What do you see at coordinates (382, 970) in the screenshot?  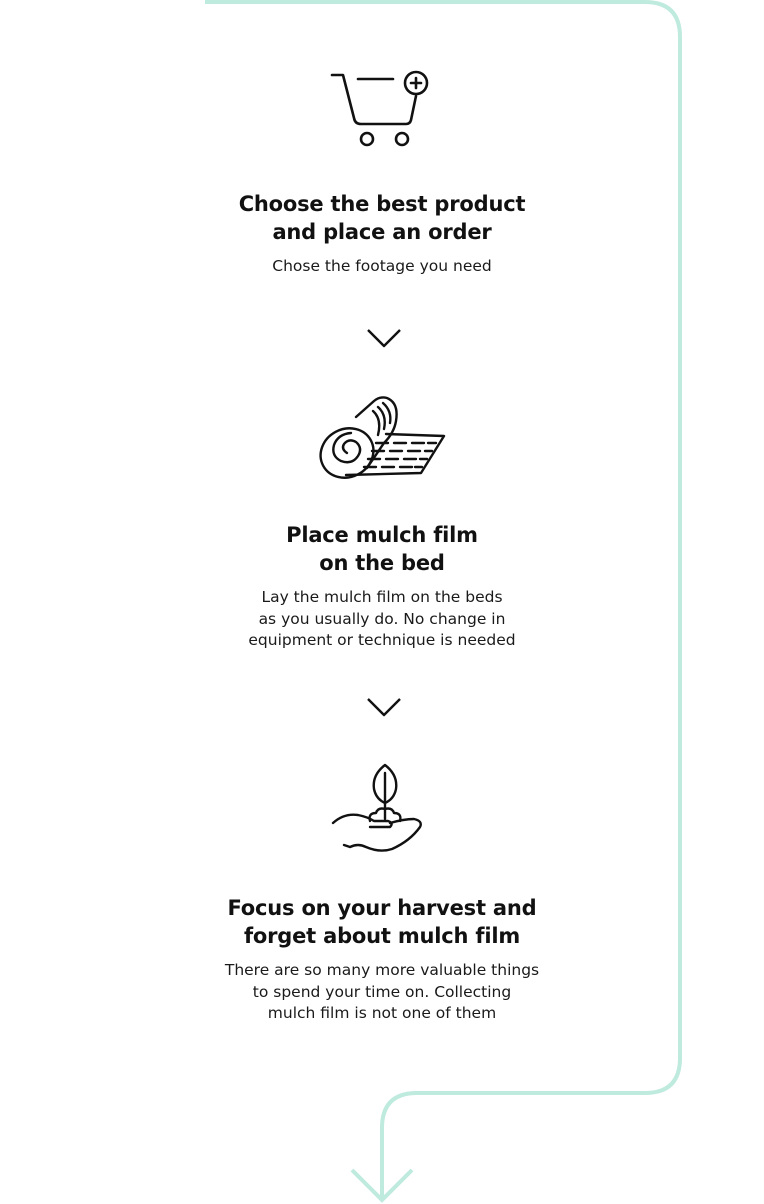 I see `step-description: There are so many more valuable things` at bounding box center [382, 970].